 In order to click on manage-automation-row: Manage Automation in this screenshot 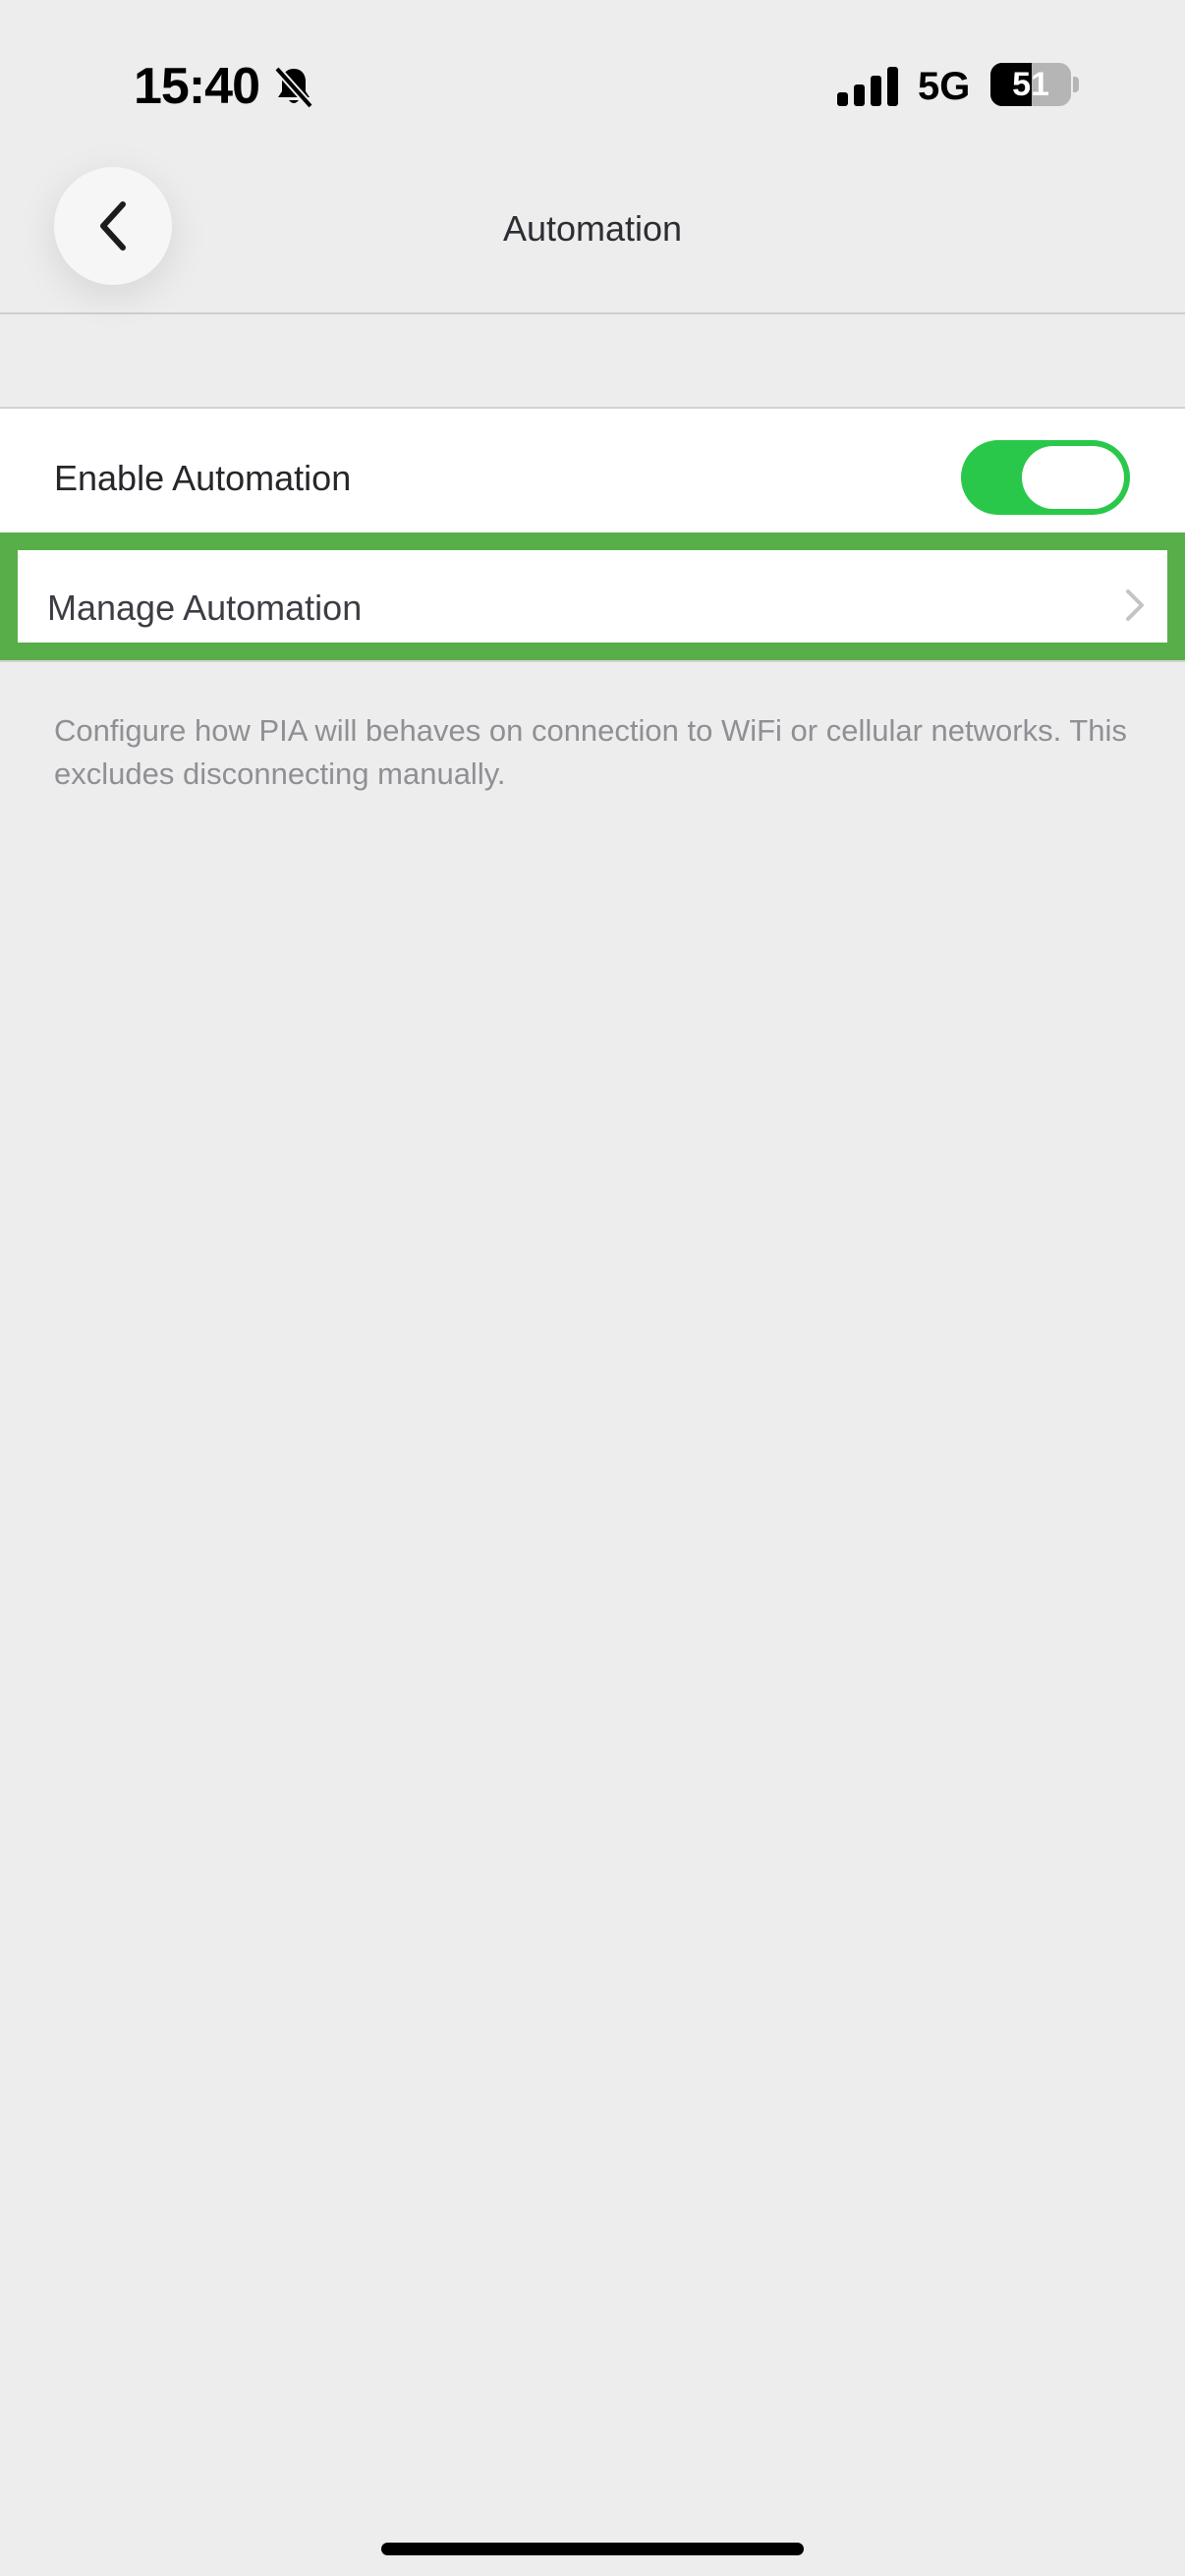, I will do `click(592, 596)`.